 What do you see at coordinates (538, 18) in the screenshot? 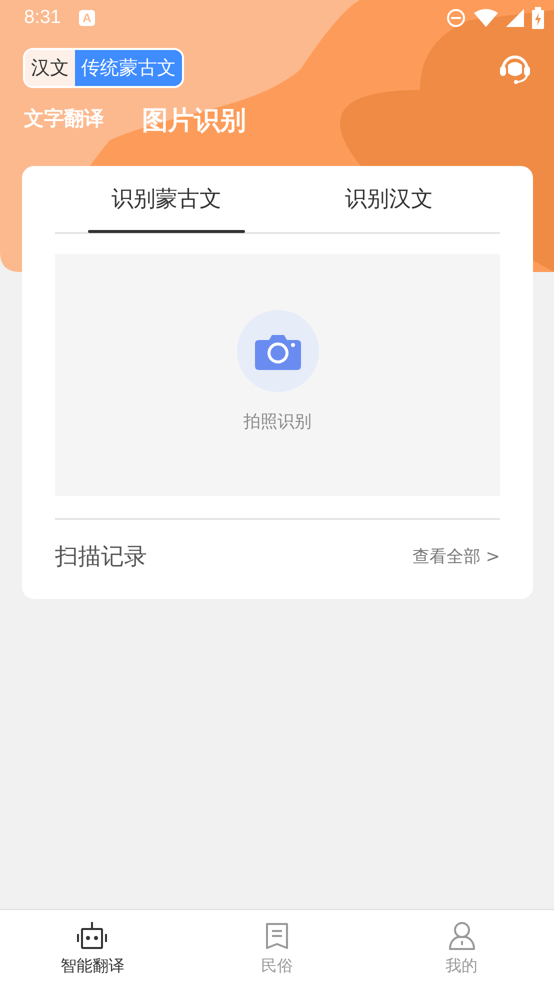
I see `battery-icon` at bounding box center [538, 18].